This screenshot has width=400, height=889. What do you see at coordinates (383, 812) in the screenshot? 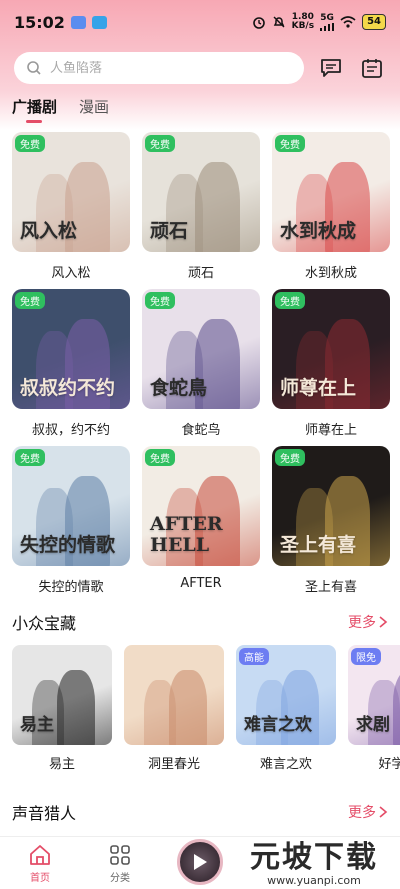
I see `chevron-right-icon` at bounding box center [383, 812].